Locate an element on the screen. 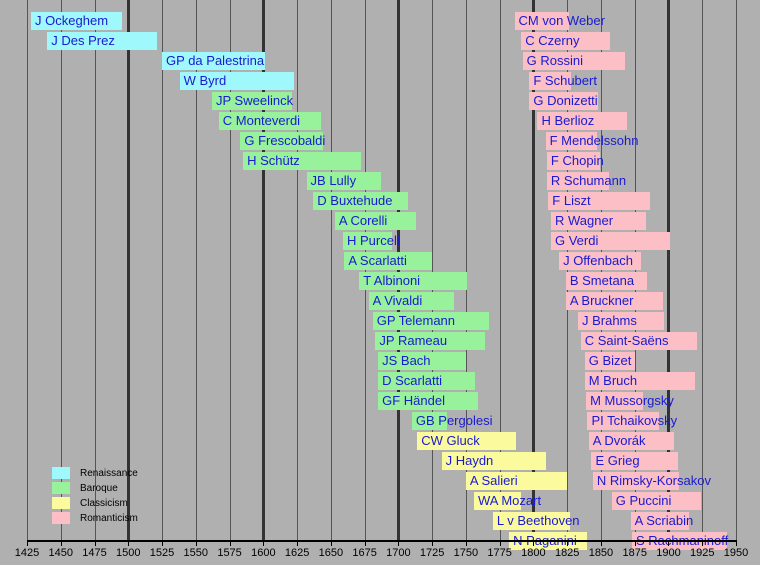 The width and height of the screenshot is (760, 565). timeline-bar: L v Beethoven is located at coordinates (536, 521).